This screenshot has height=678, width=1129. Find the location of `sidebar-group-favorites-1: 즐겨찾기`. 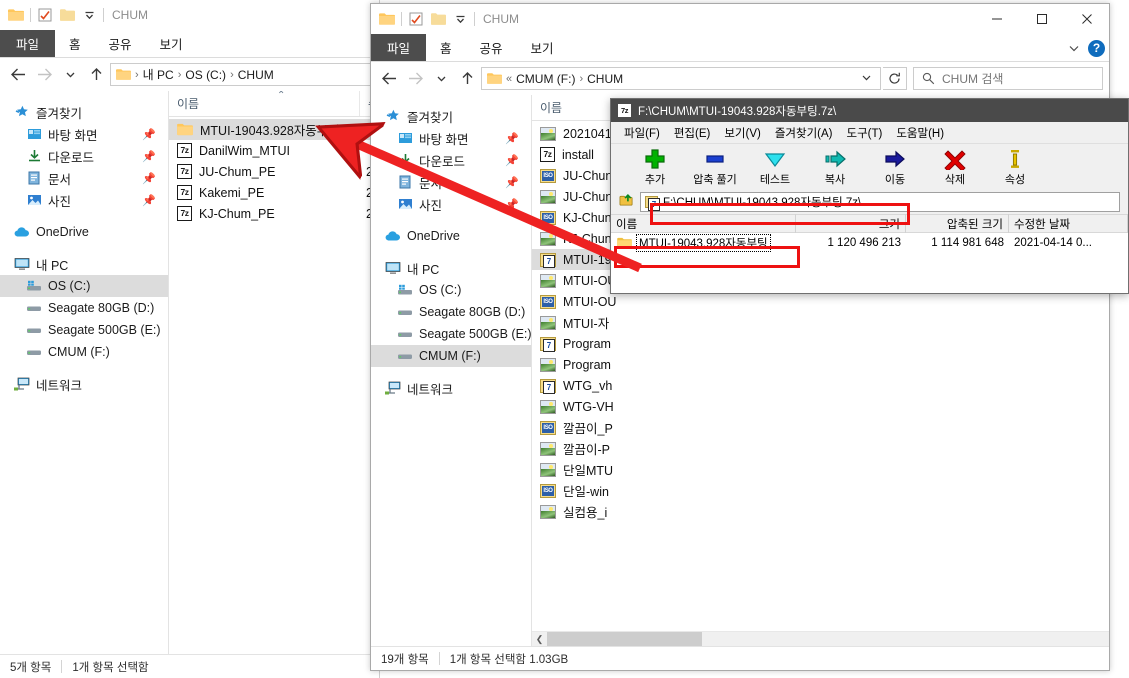

sidebar-group-favorites-1: 즐겨찾기 is located at coordinates (84, 112).